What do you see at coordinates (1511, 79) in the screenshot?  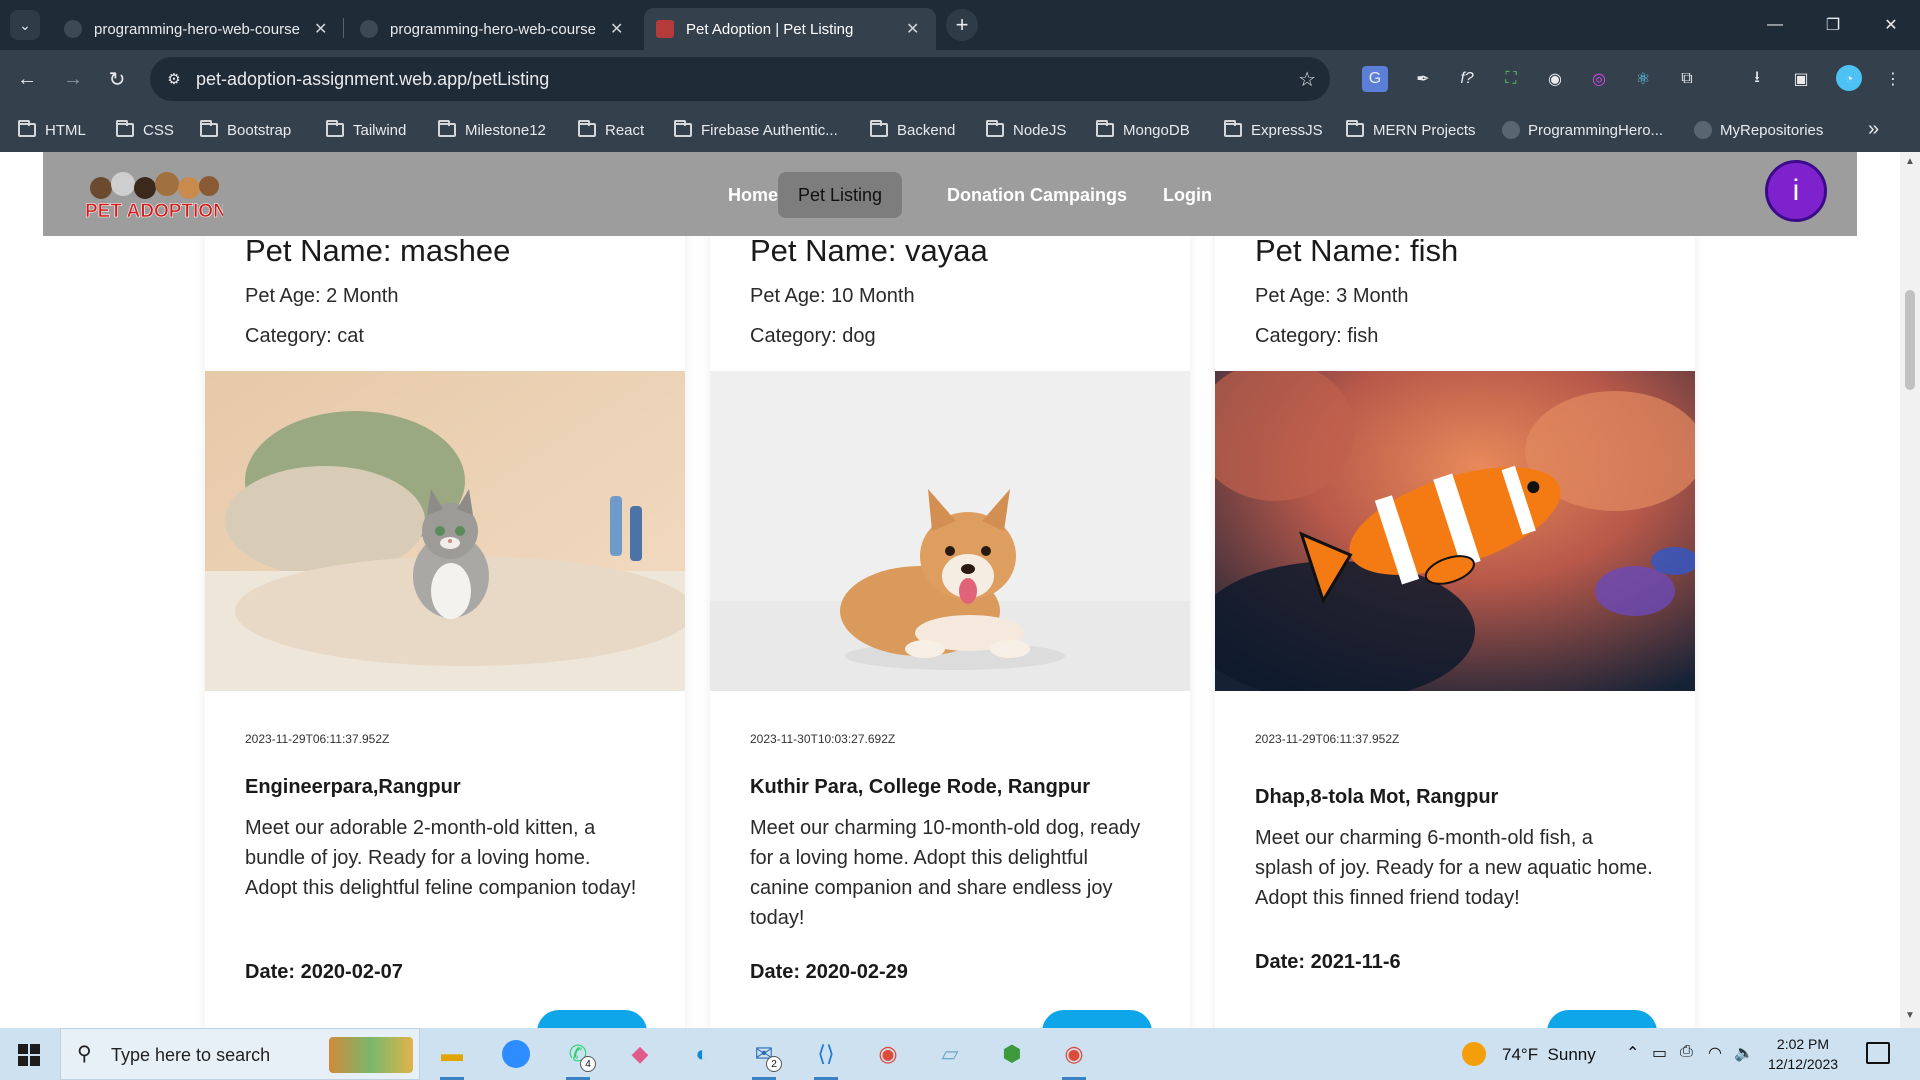 I see `screenshot-extension-icon: ⛶` at bounding box center [1511, 79].